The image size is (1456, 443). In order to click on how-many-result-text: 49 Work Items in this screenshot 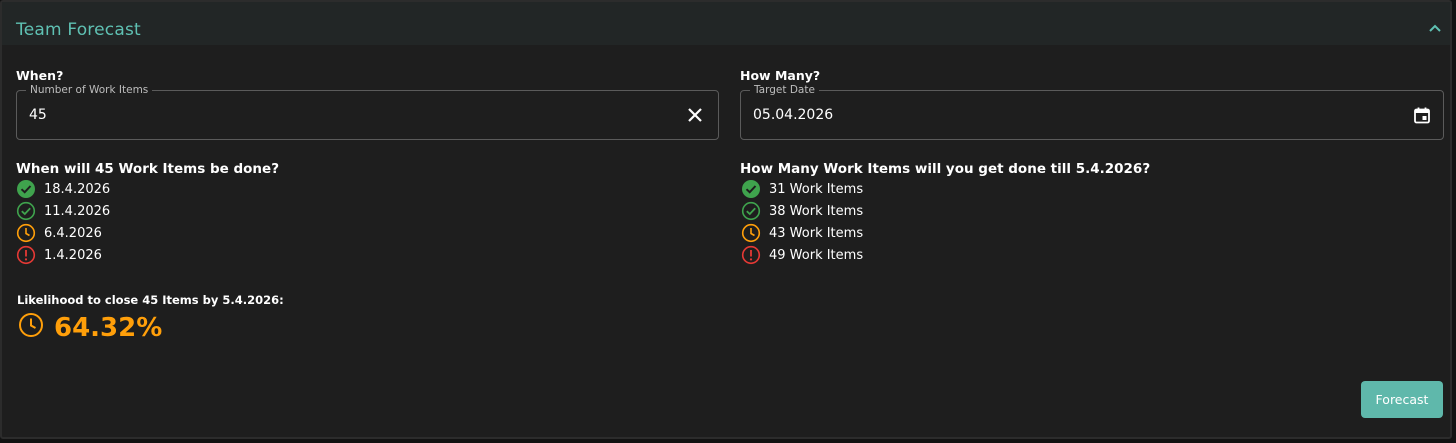, I will do `click(816, 255)`.